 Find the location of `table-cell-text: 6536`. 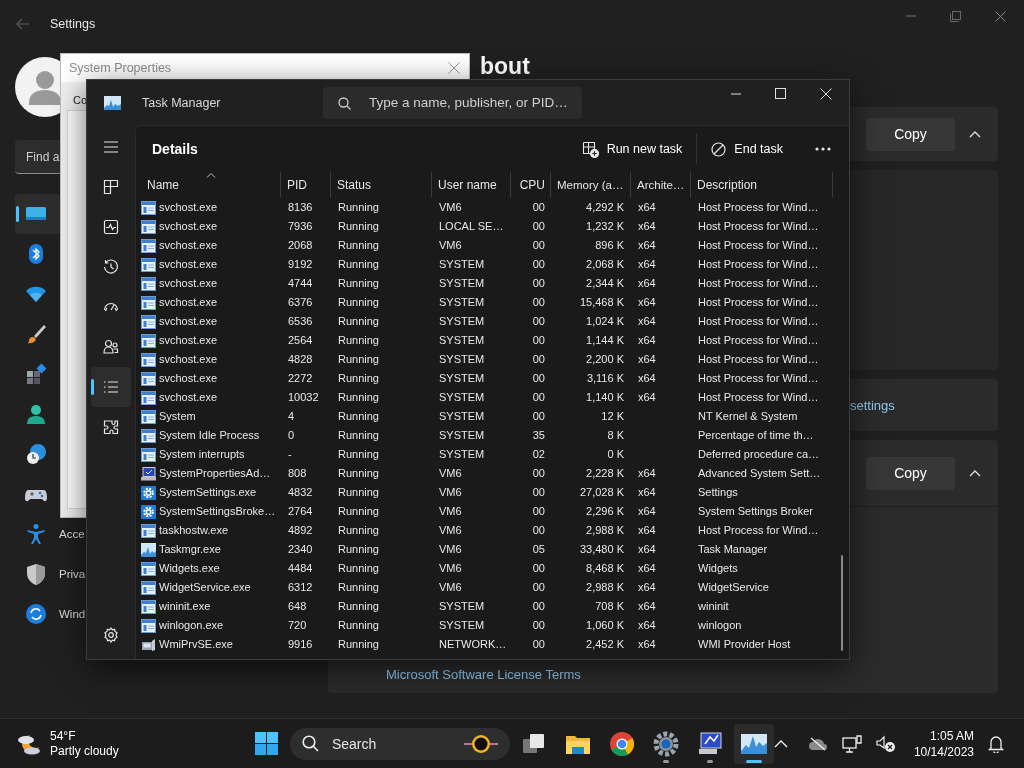

table-cell-text: 6536 is located at coordinates (300, 321).